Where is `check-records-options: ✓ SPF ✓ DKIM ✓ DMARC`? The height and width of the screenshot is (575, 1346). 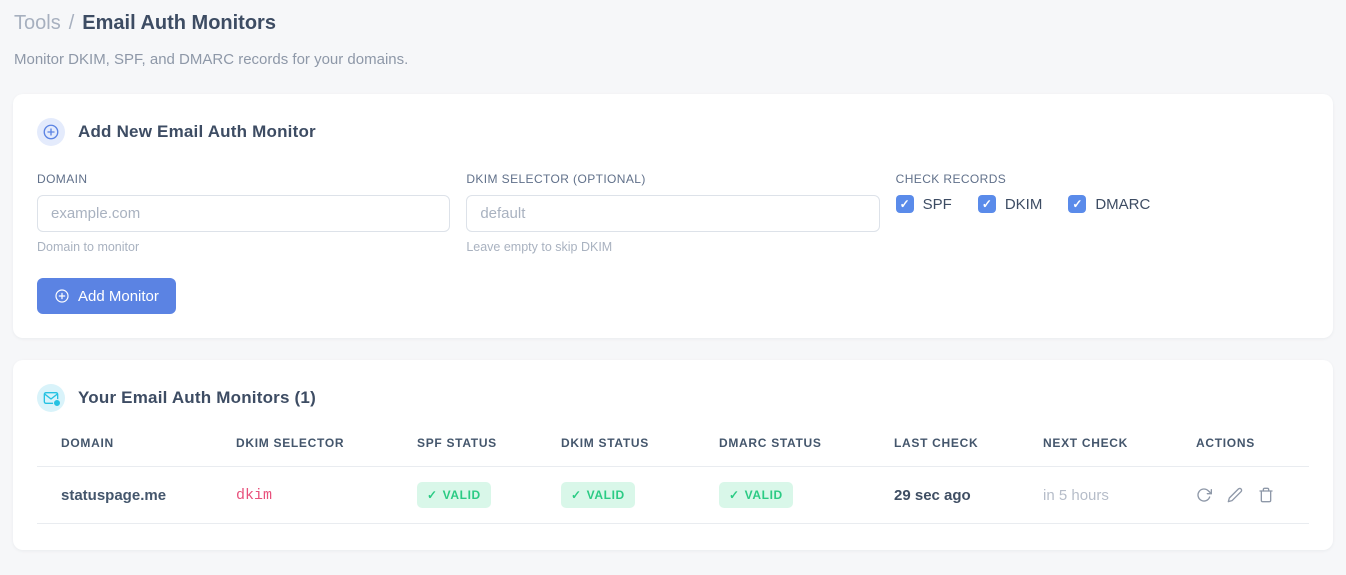 check-records-options: ✓ SPF ✓ DKIM ✓ DMARC is located at coordinates (1102, 204).